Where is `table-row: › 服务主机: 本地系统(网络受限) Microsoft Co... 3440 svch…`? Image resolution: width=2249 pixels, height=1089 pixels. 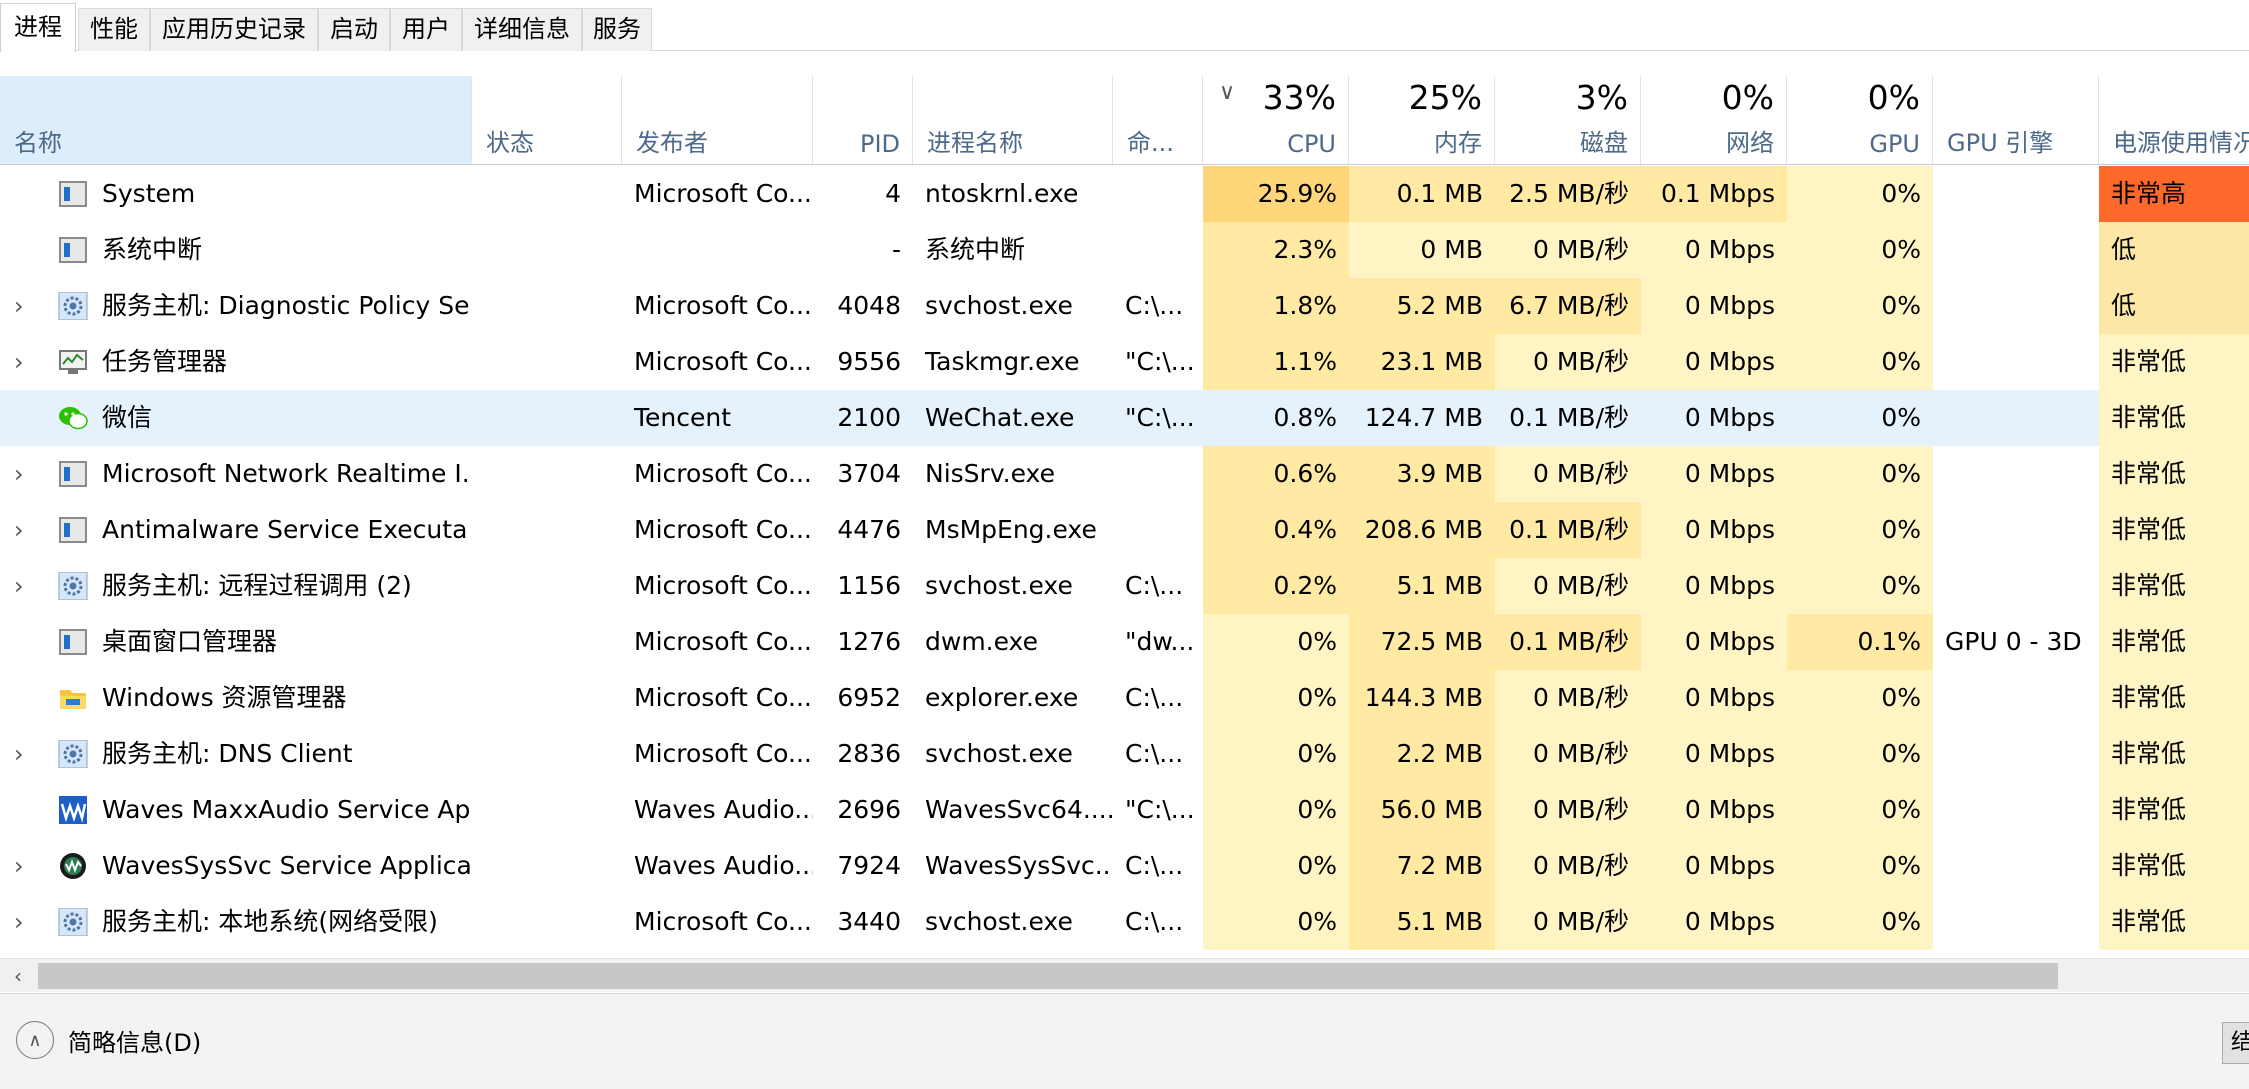
table-row: › 服务主机: 本地系统(网络受限) Microsoft Co... 3440 svch… is located at coordinates (1124, 922).